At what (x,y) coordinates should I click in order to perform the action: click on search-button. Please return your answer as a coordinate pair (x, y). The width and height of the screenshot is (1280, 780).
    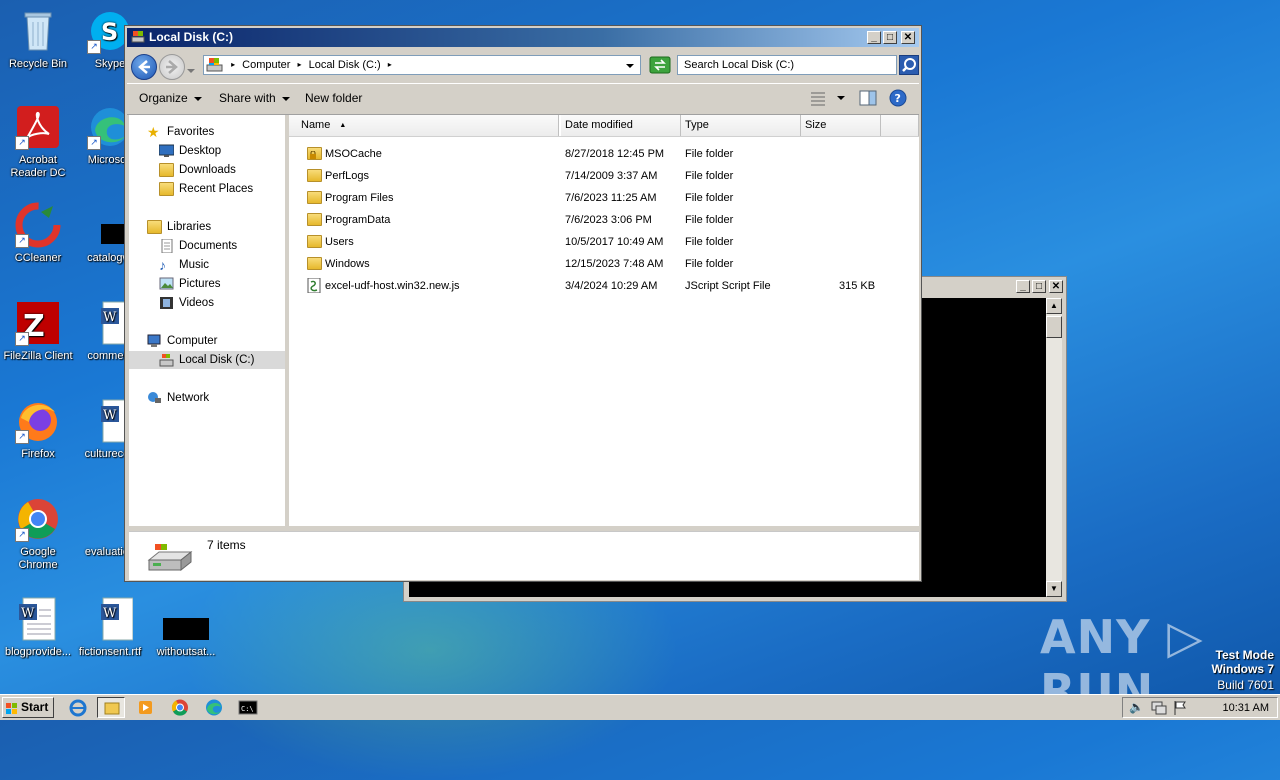
    Looking at the image, I should click on (909, 65).